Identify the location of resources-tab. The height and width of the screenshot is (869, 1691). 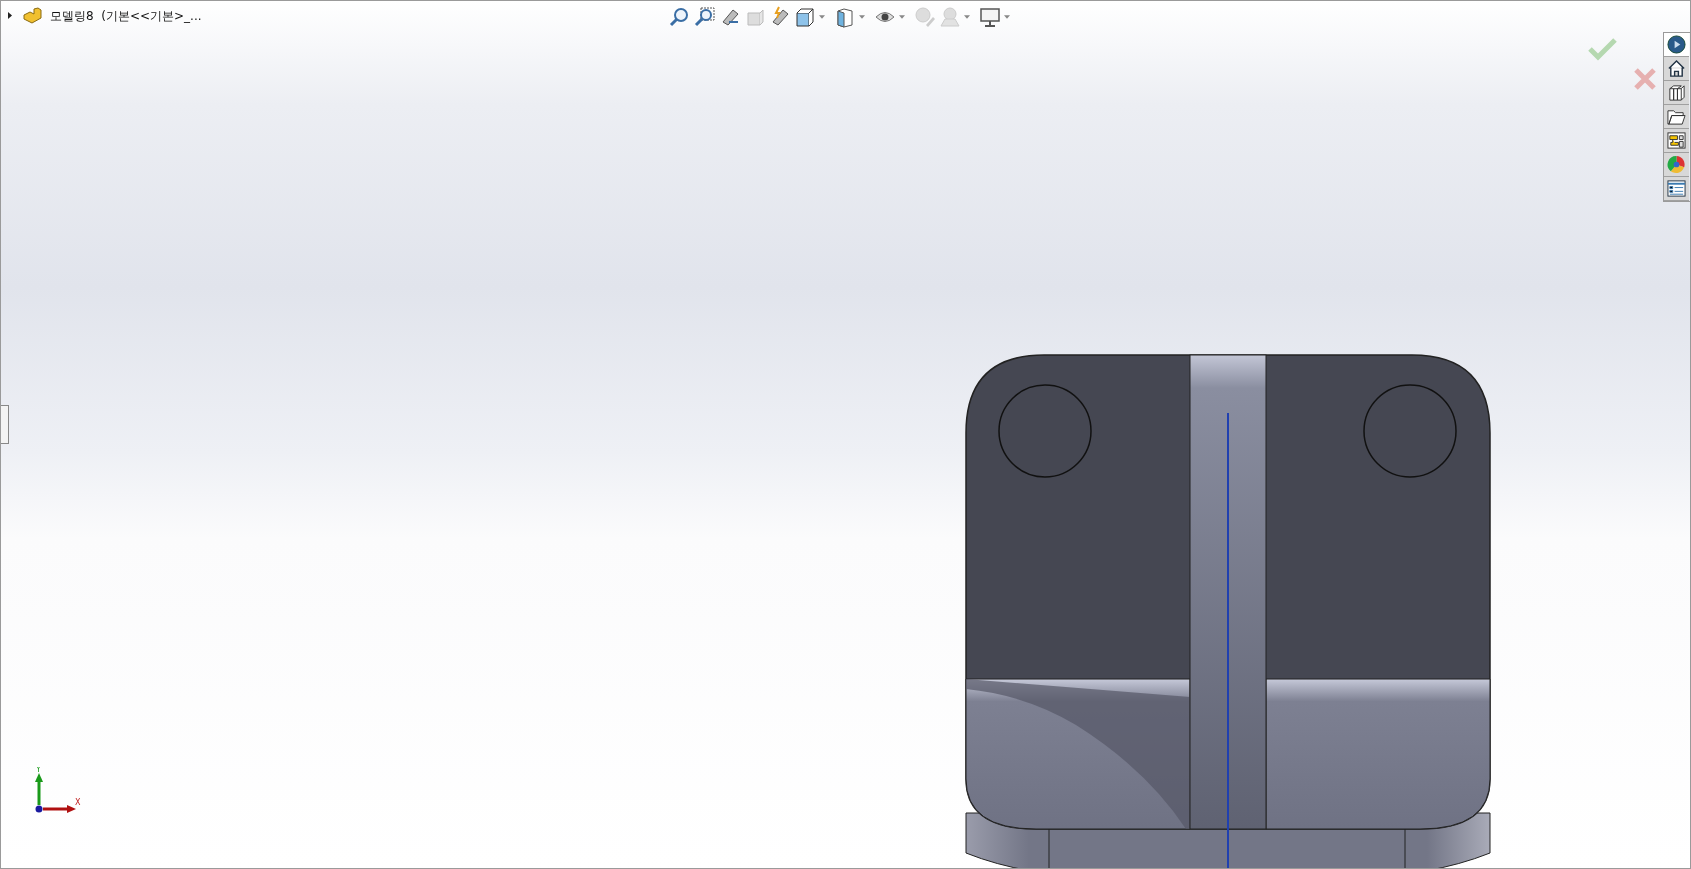
(1676, 45).